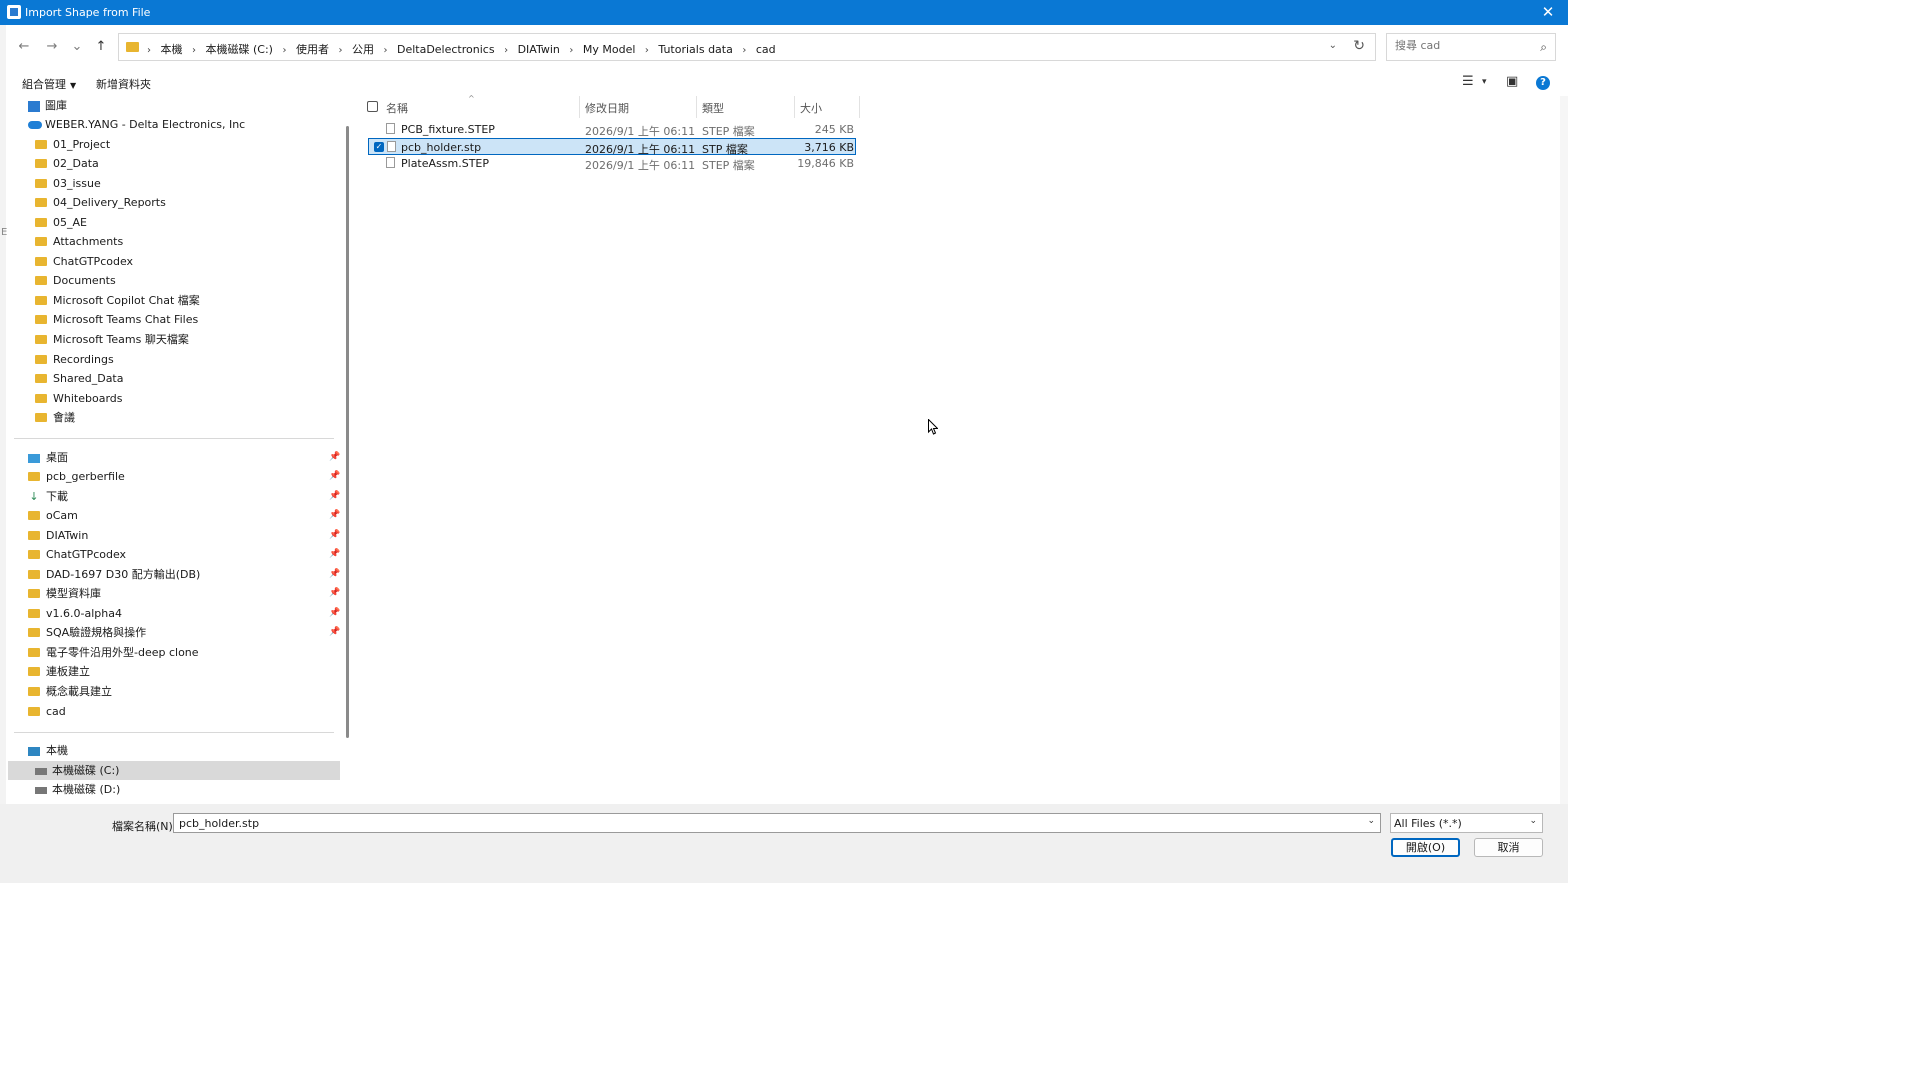 The width and height of the screenshot is (1920, 1080). I want to click on column-header-modified: 修改日期, so click(607, 108).